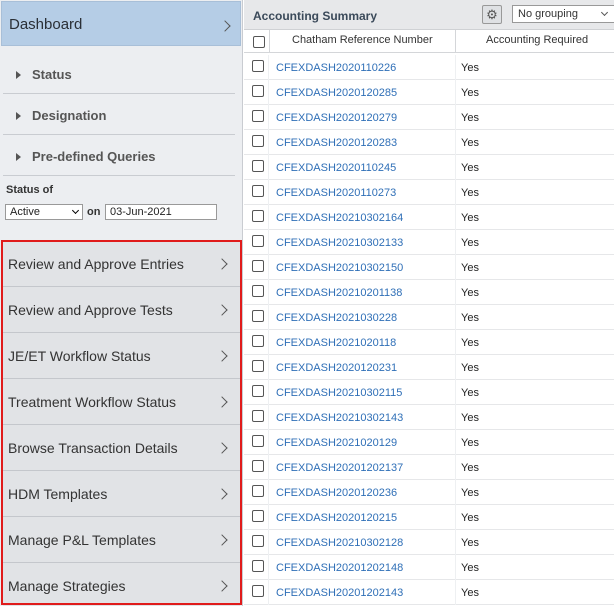  Describe the element at coordinates (429, 217) in the screenshot. I see `table-row: CFEXDASH20210302164 Yes` at that location.